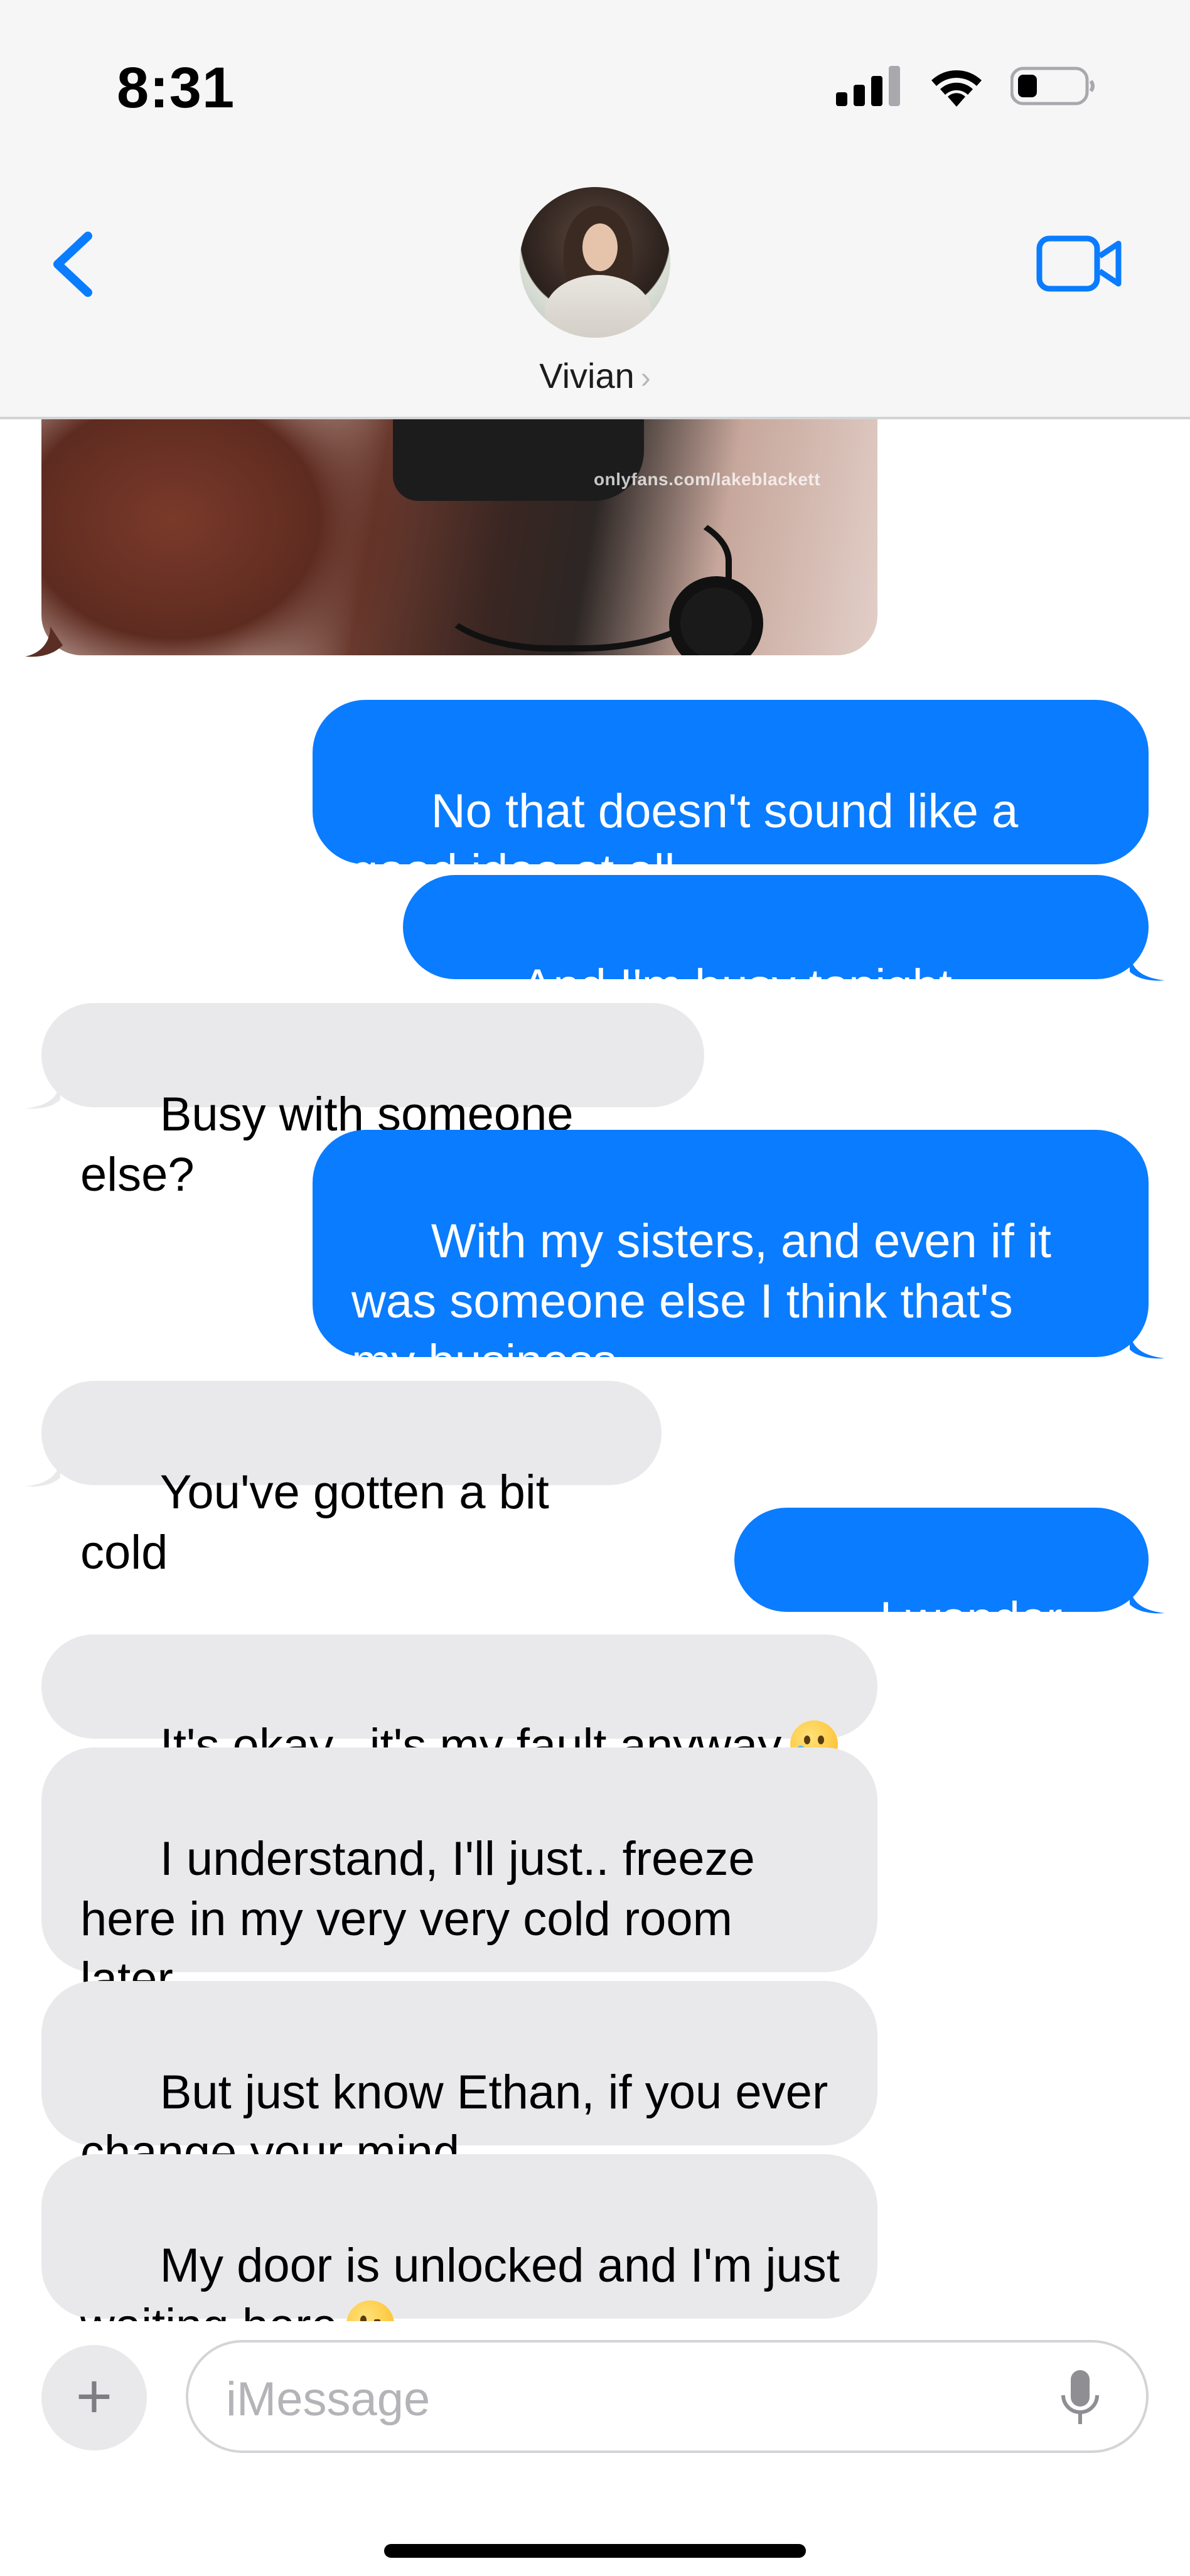  Describe the element at coordinates (956, 88) in the screenshot. I see `wifi-icon` at that location.